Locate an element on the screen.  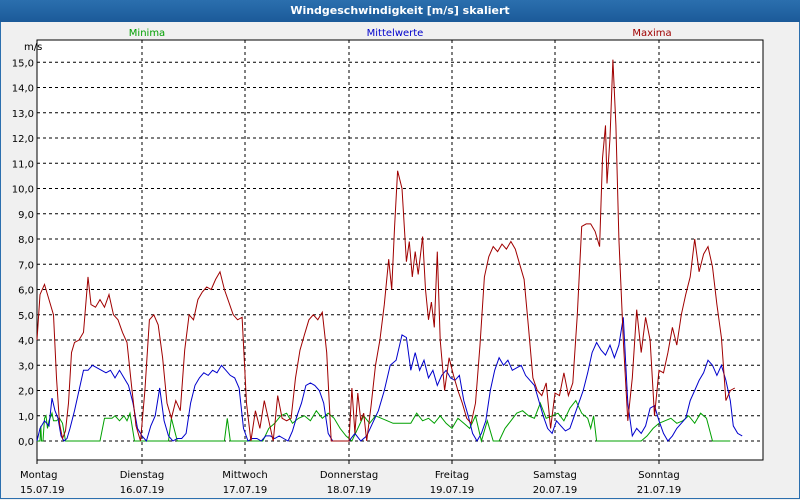
x-tick-day: Freitag is located at coordinates (452, 475).